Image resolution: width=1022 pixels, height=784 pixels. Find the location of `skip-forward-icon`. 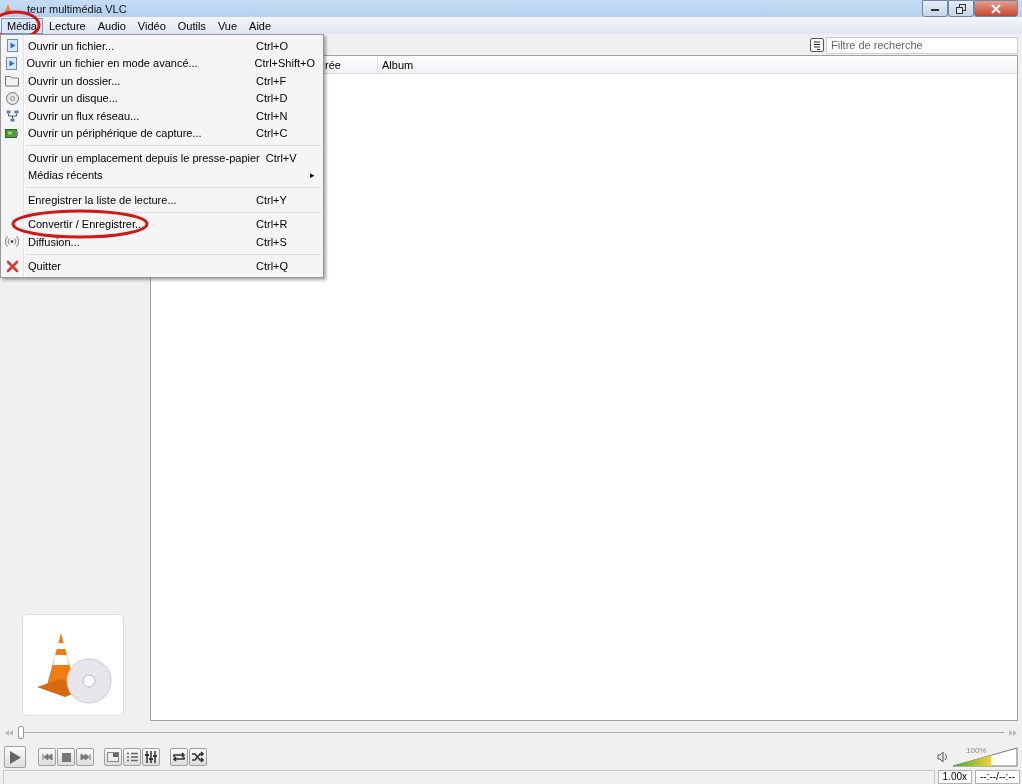

skip-forward-icon is located at coordinates (85, 757).